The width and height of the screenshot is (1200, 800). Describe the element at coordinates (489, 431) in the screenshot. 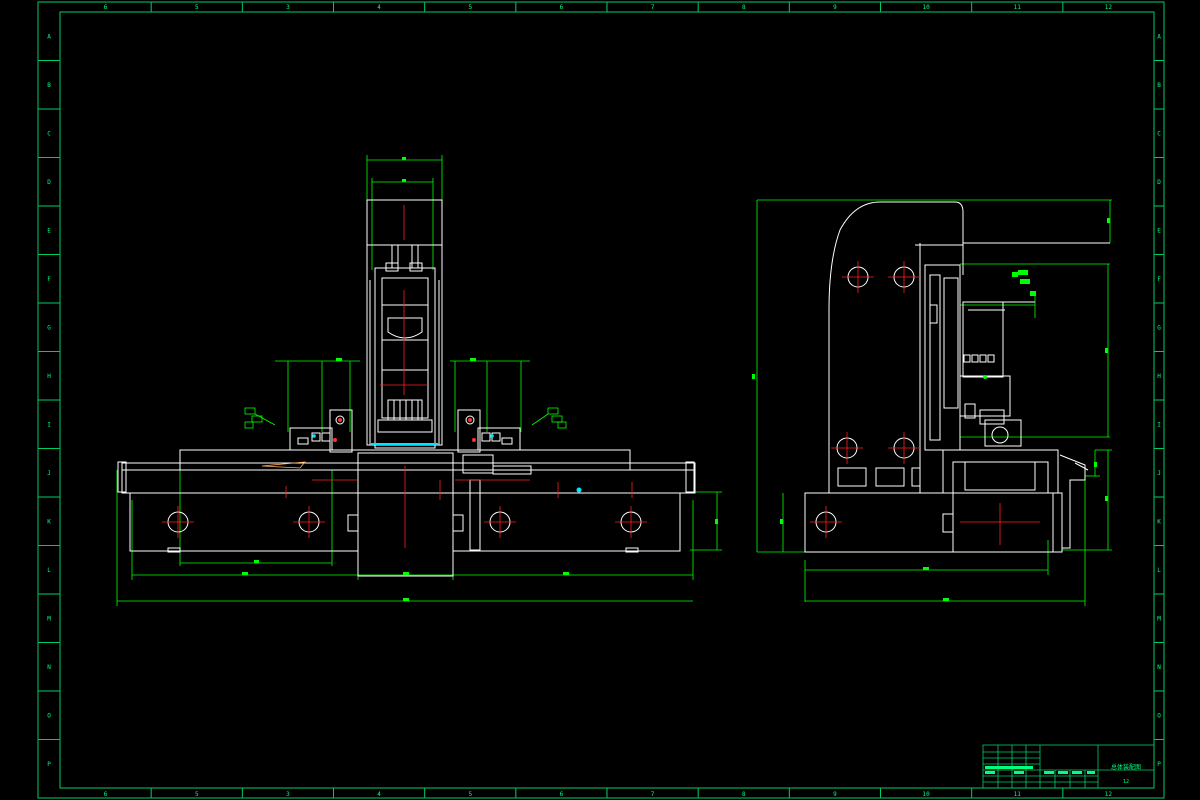

I see `right-tool-head` at that location.